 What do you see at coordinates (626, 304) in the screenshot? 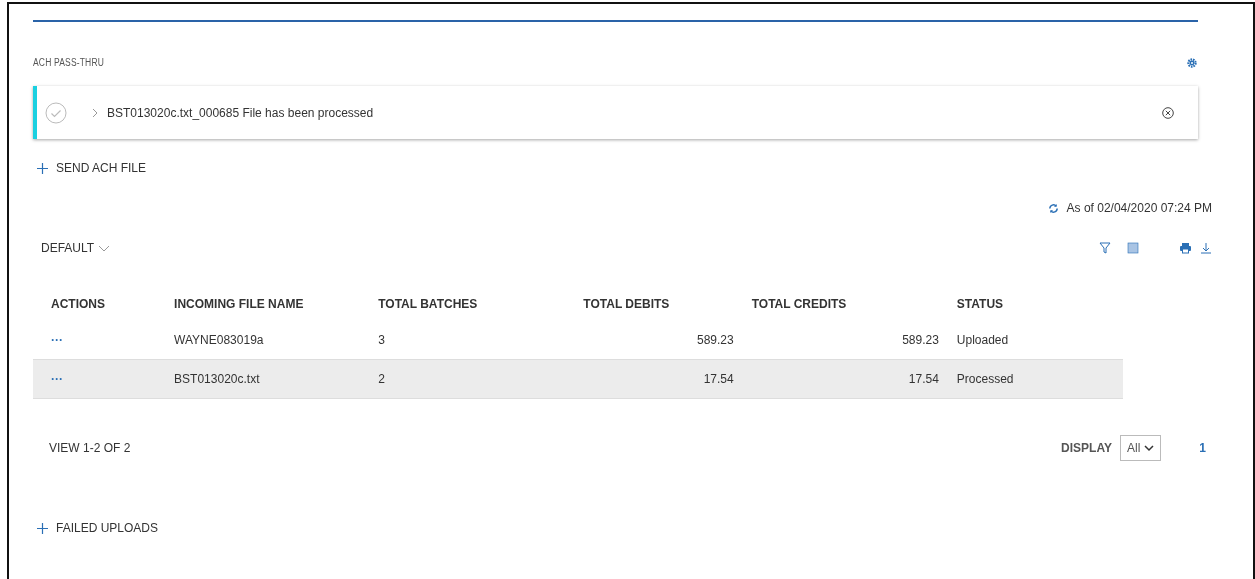
I see `column-header: TOTAL DEBITS` at bounding box center [626, 304].